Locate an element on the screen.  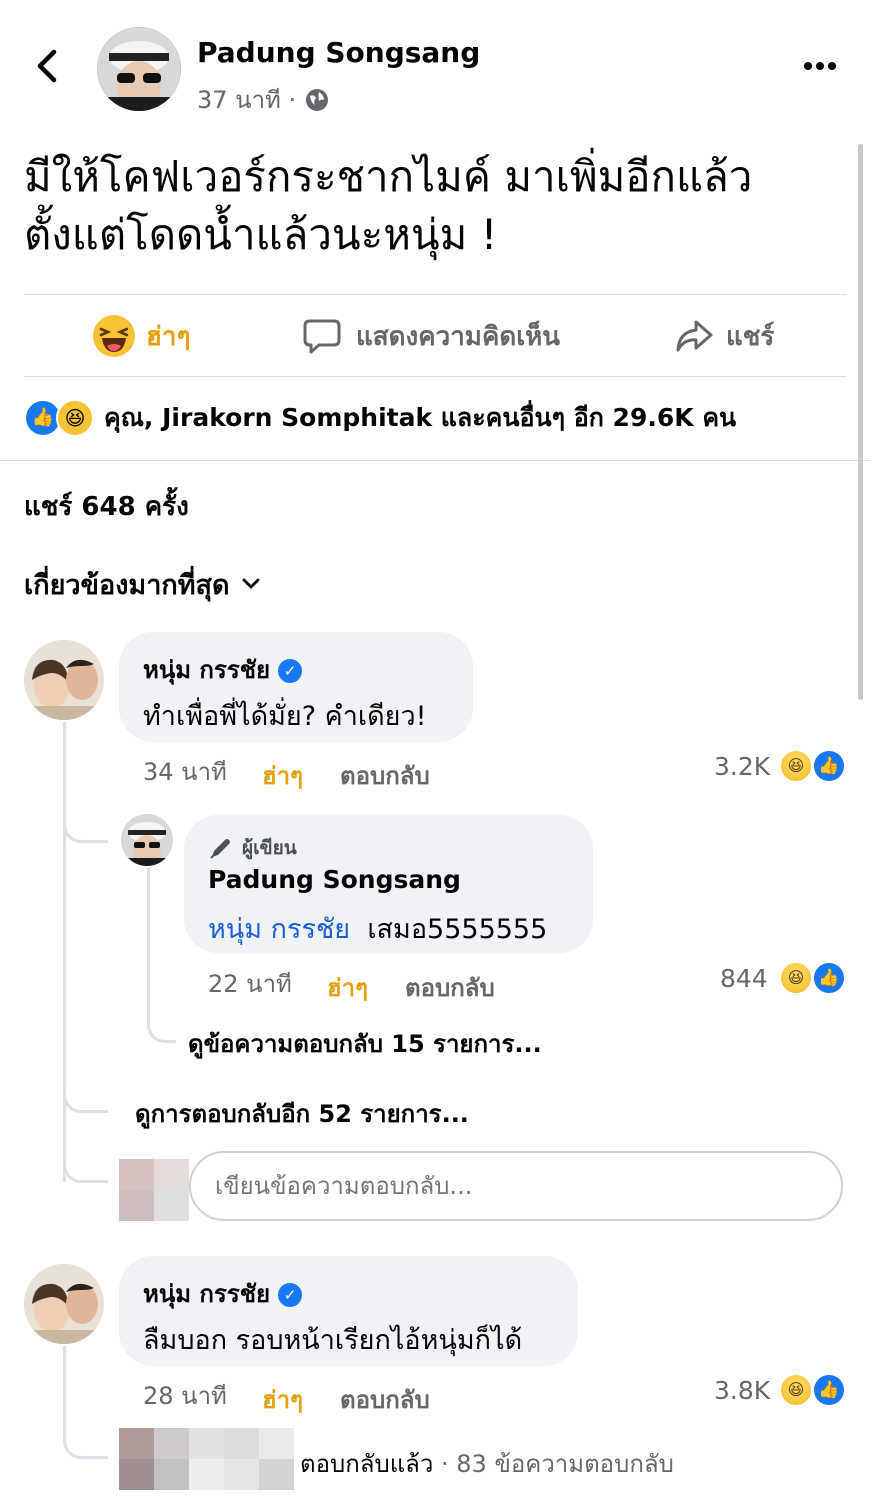
scrollbar-thumb is located at coordinates (860, 422).